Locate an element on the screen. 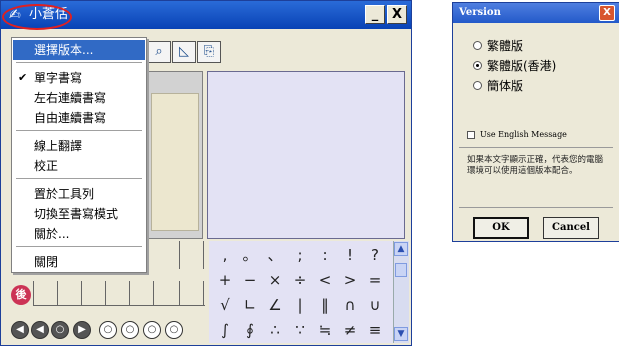  menu-item: 線上翻譯 is located at coordinates (79, 146).